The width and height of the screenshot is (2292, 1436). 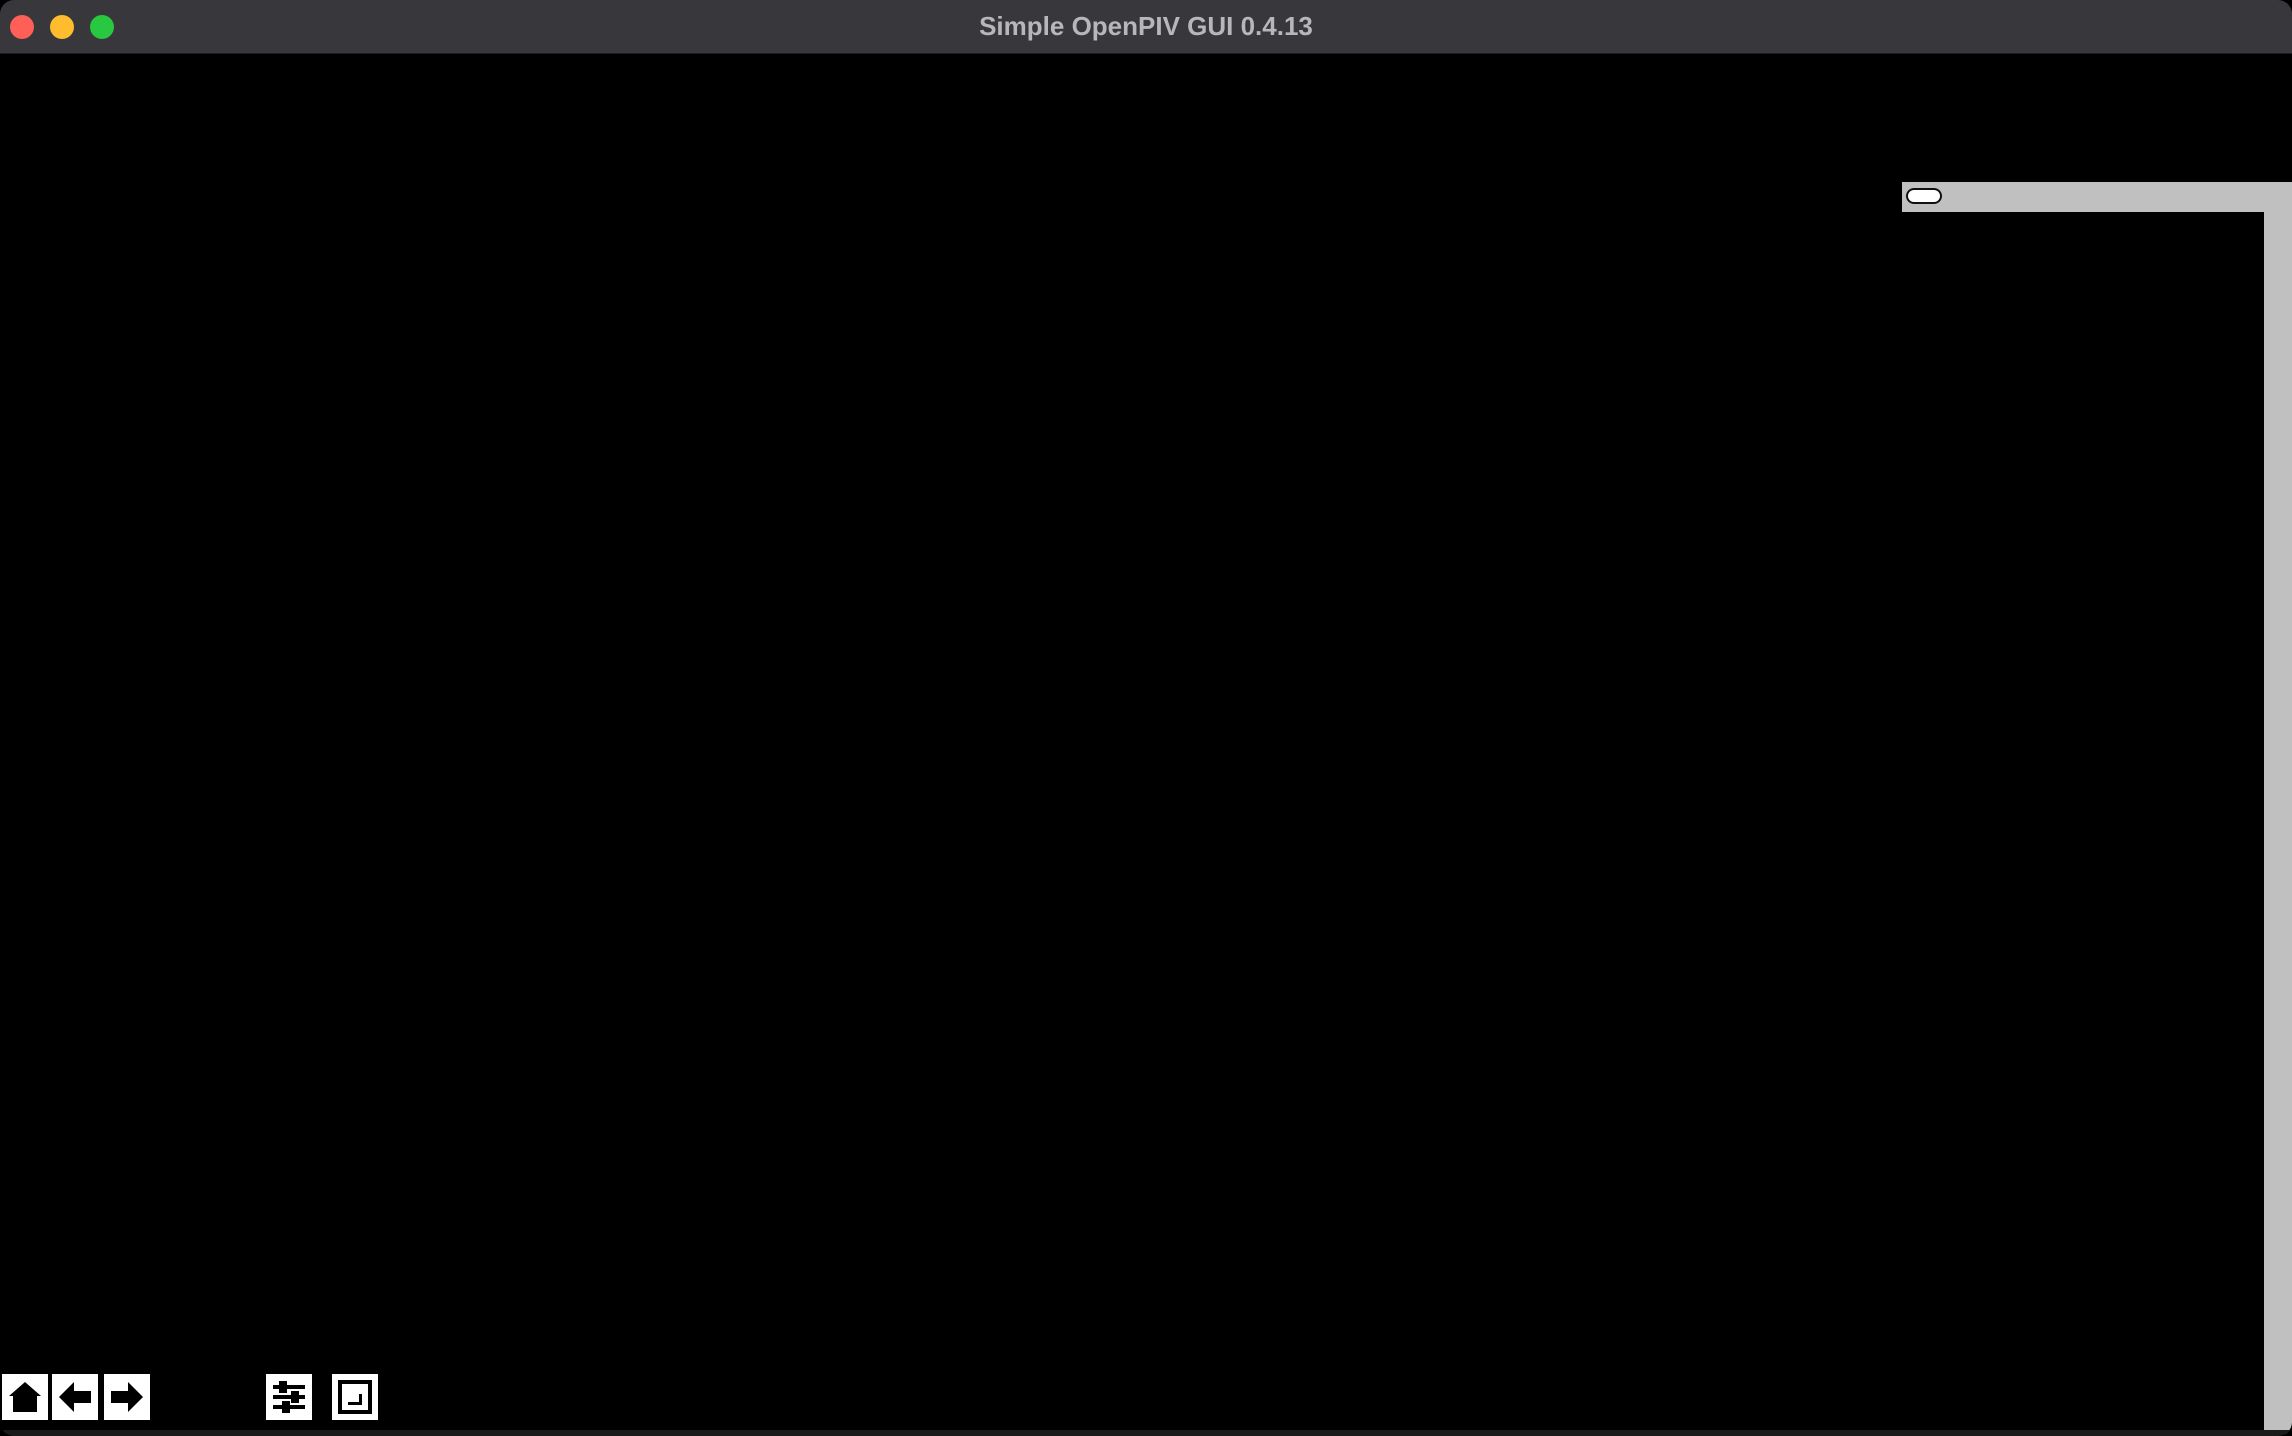 I want to click on back-button, so click(x=75, y=1397).